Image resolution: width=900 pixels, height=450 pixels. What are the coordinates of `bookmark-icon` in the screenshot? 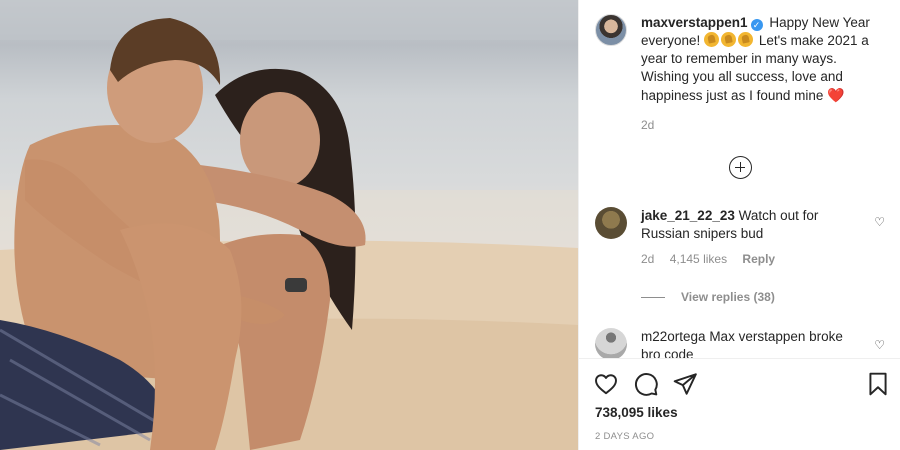 It's located at (879, 385).